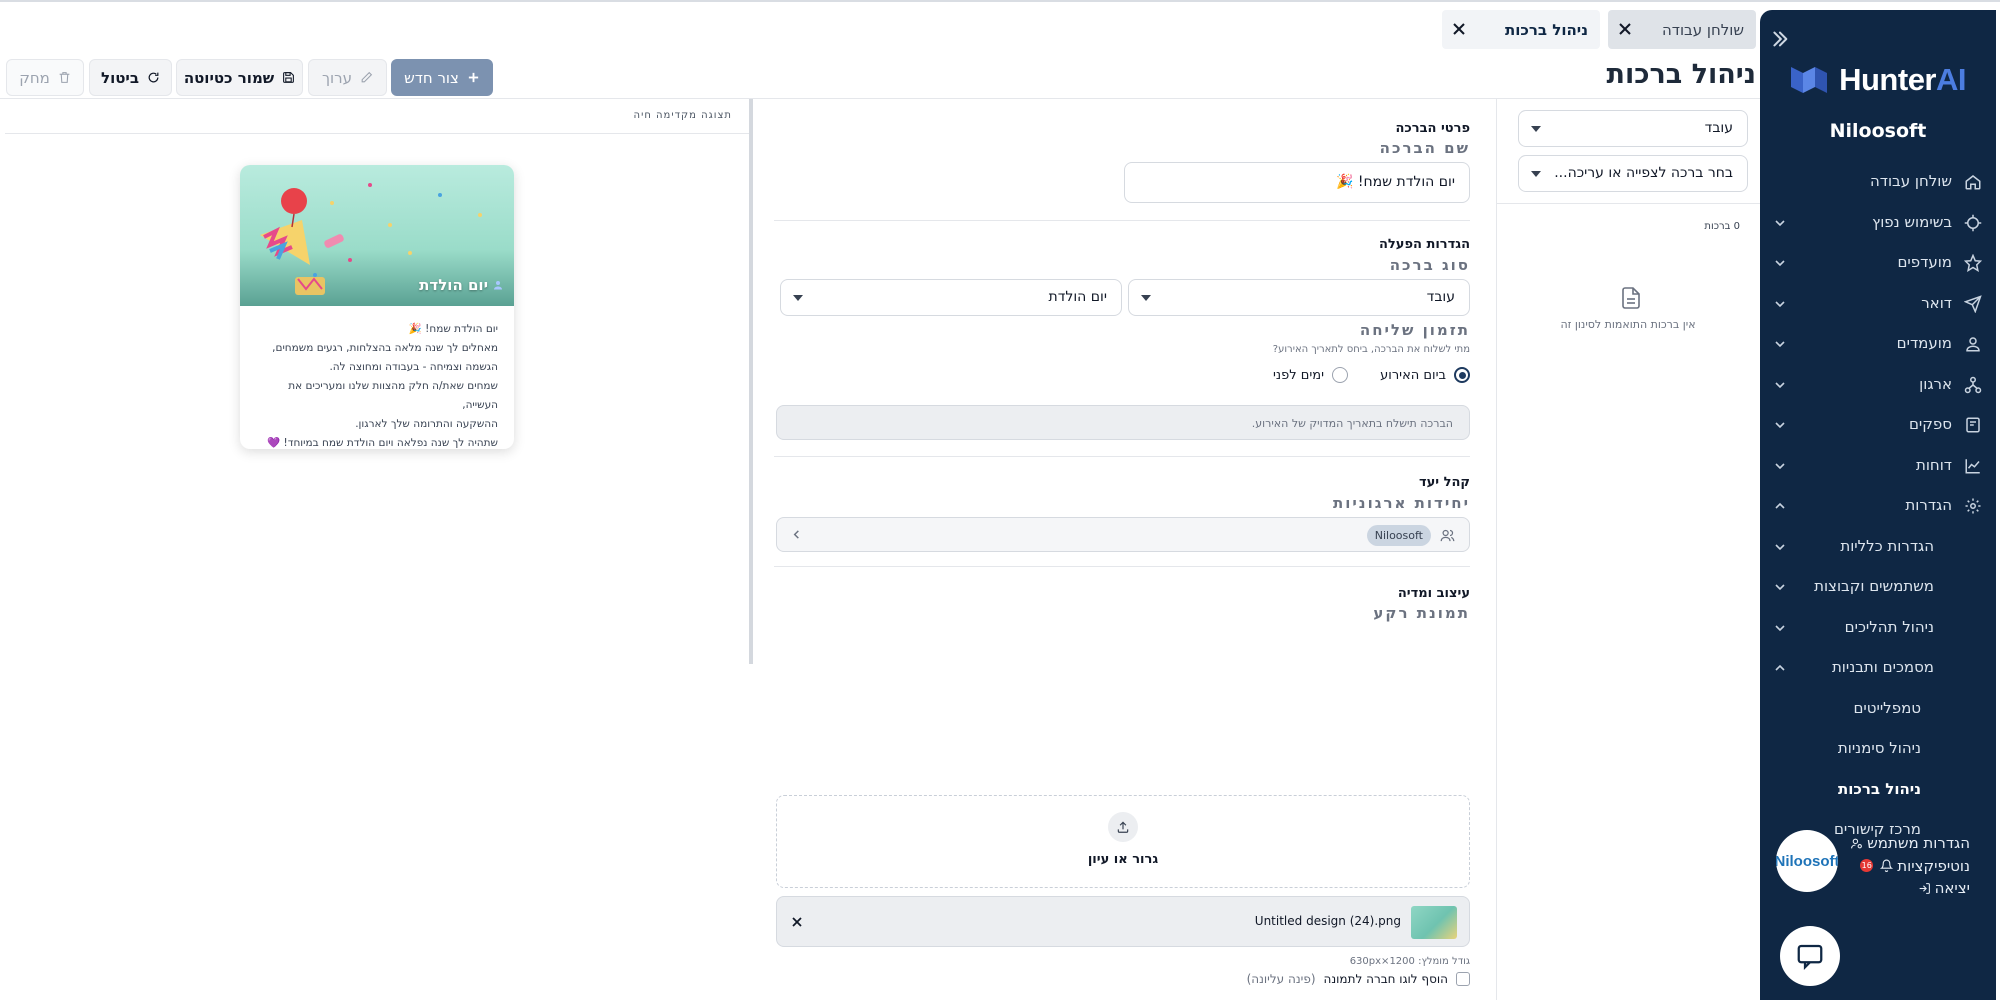 The height and width of the screenshot is (1000, 2000). What do you see at coordinates (1878, 304) in the screenshot?
I see `sidebar-item-mail: דואר` at bounding box center [1878, 304].